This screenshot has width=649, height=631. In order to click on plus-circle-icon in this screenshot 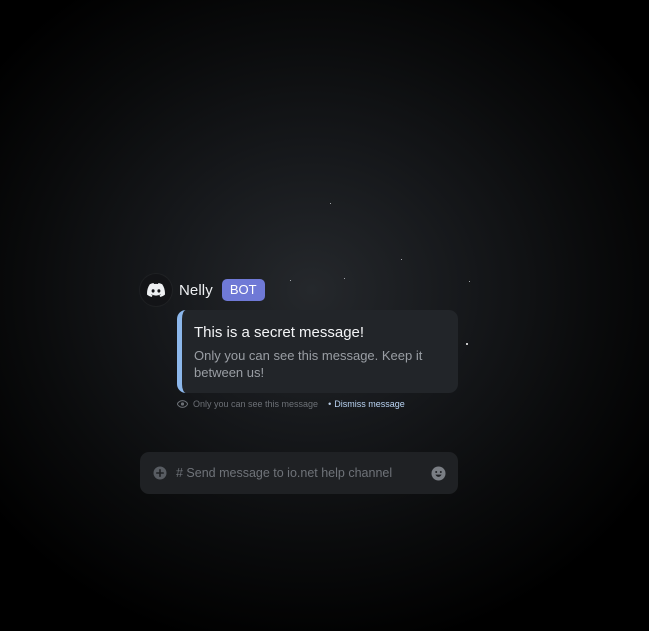, I will do `click(160, 473)`.